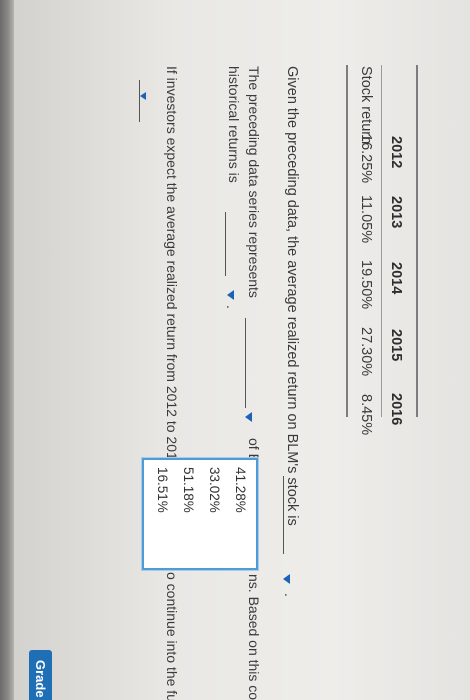 This screenshot has width=470, height=700. Describe the element at coordinates (366, 415) in the screenshot. I see `return-2016: 8.45%` at that location.